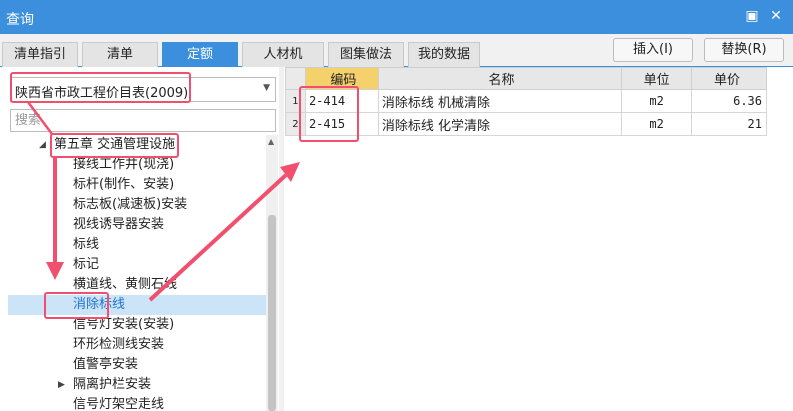  What do you see at coordinates (272, 313) in the screenshot?
I see `scrollbar-thumb` at bounding box center [272, 313].